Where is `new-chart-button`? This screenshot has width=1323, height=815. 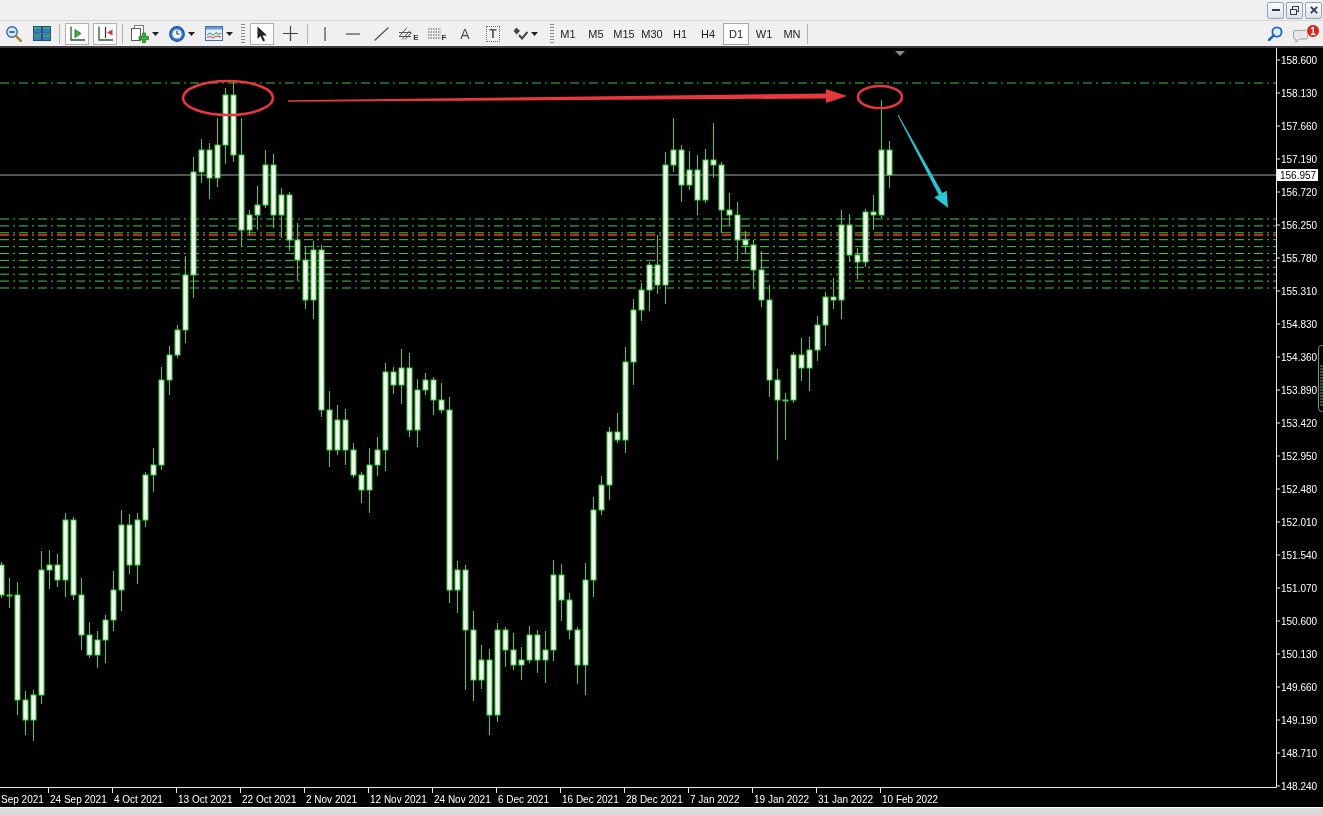
new-chart-button is located at coordinates (144, 33).